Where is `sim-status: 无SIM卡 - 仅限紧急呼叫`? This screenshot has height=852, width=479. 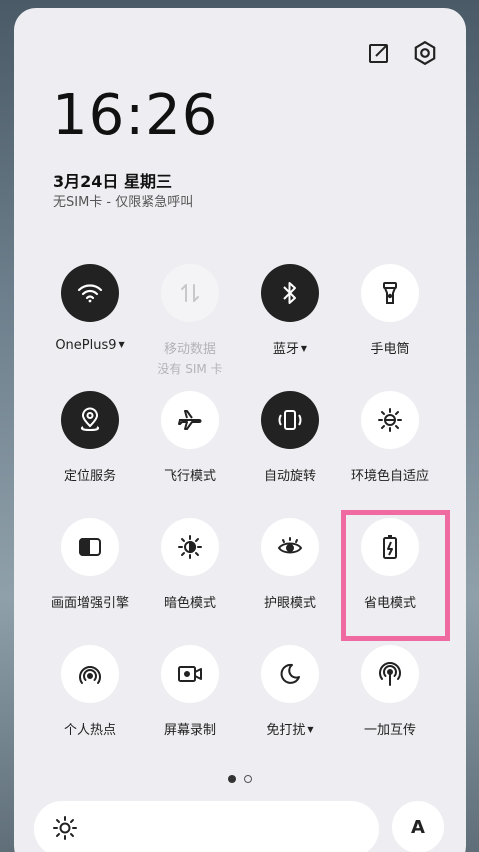
sim-status: 无SIM卡 - 仅限紧急呼叫 is located at coordinates (123, 202).